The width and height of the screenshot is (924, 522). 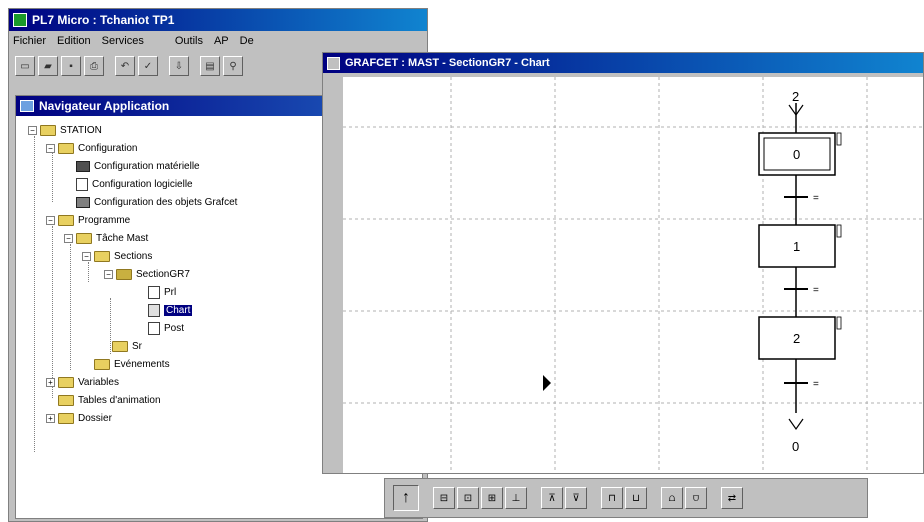 I want to click on tree-node-configuration: − Configuration, so click(x=91, y=148).